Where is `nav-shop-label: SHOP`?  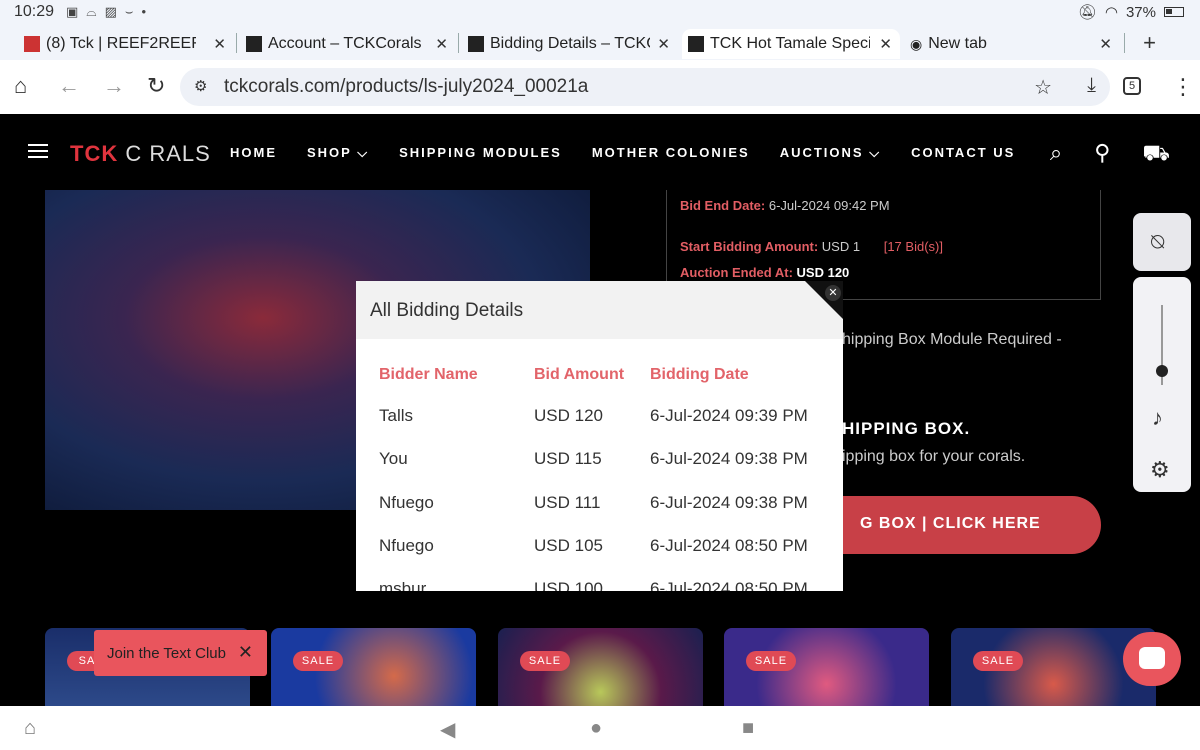 nav-shop-label: SHOP is located at coordinates (329, 152).